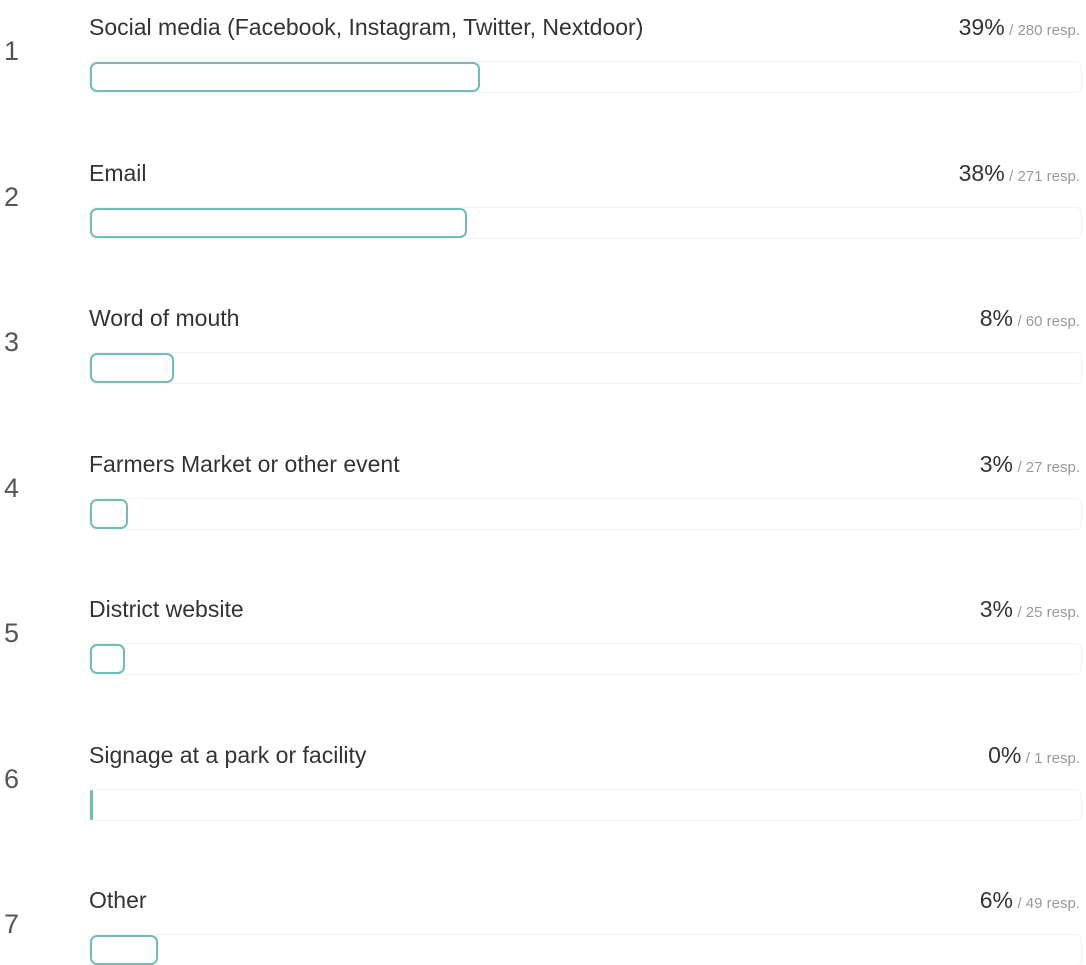 The image size is (1086, 965). Describe the element at coordinates (1048, 467) in the screenshot. I see `response-count-label: / 27 resp.` at that location.